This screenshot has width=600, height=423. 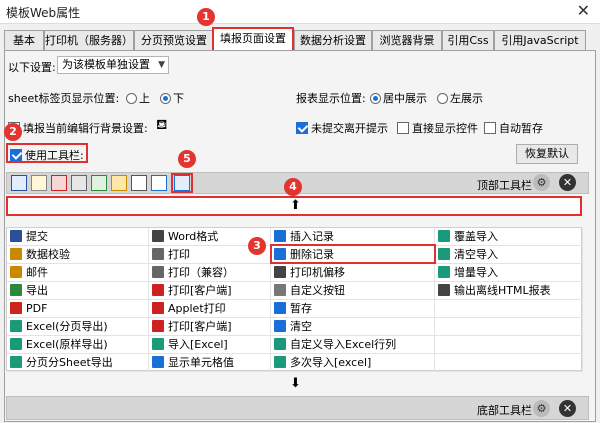 I want to click on print-compatible-icon, so click(x=158, y=272).